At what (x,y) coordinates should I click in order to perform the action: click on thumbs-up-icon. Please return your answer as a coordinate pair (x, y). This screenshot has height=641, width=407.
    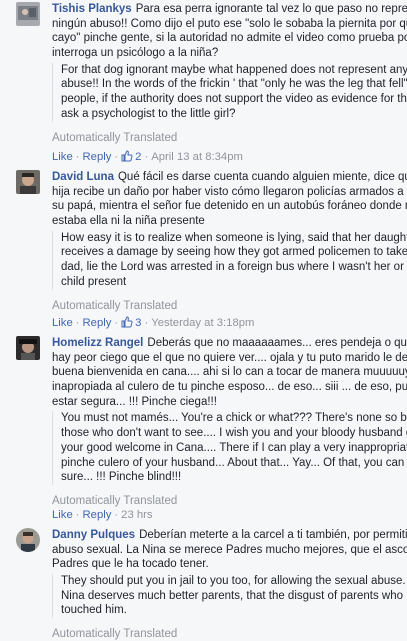
    Looking at the image, I should click on (127, 158).